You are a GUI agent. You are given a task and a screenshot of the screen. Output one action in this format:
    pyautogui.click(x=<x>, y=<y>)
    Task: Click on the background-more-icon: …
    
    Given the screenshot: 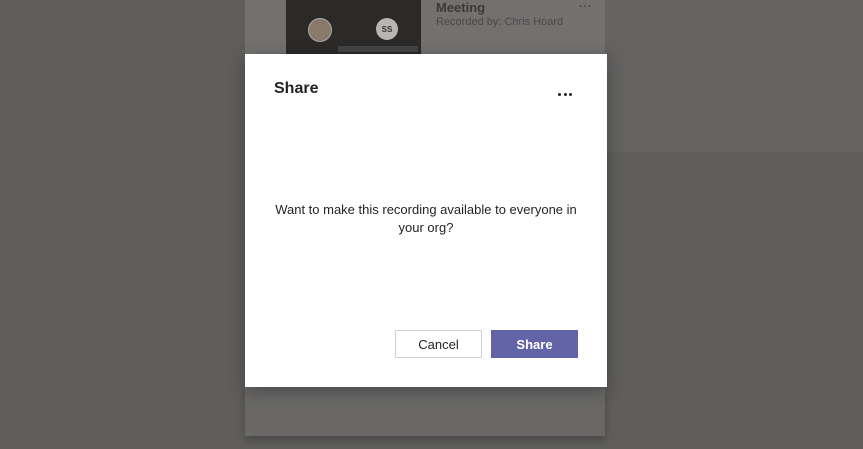 What is the action you would take?
    pyautogui.click(x=585, y=5)
    